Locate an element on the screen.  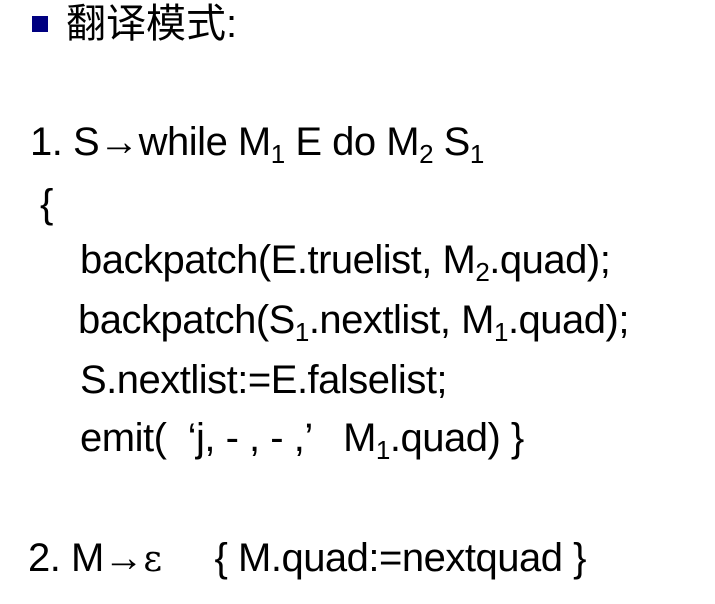
square-bullet-icon is located at coordinates (40, 24).